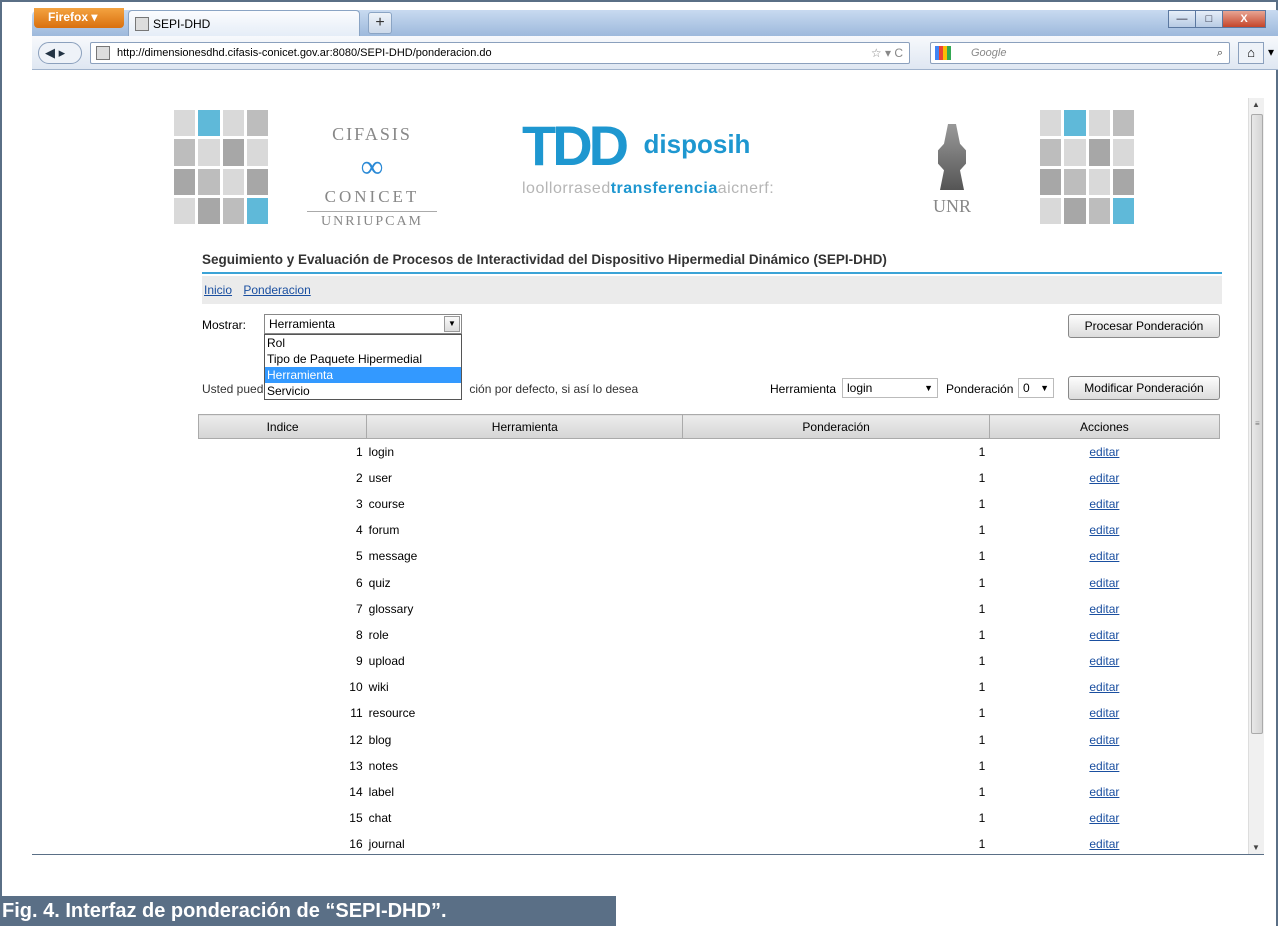 This screenshot has height=926, width=1278. Describe the element at coordinates (1257, 424) in the screenshot. I see `scrollbar-thumb: ≡` at that location.